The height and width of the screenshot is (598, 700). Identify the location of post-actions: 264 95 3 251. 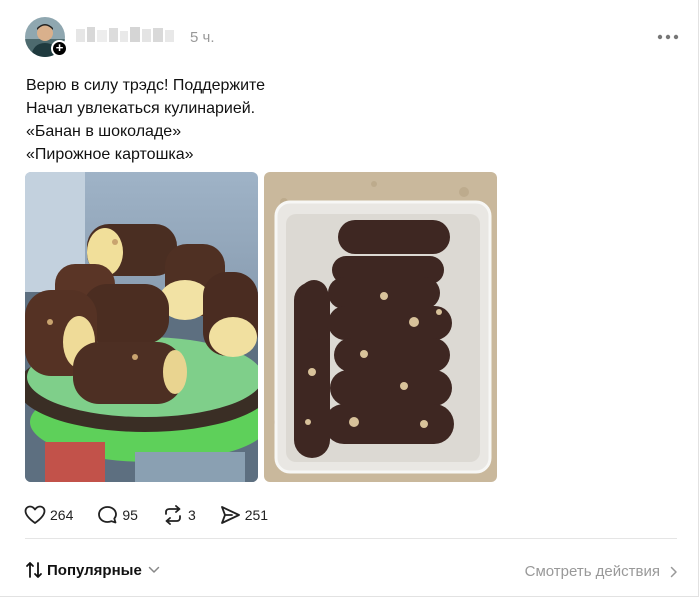
(158, 515).